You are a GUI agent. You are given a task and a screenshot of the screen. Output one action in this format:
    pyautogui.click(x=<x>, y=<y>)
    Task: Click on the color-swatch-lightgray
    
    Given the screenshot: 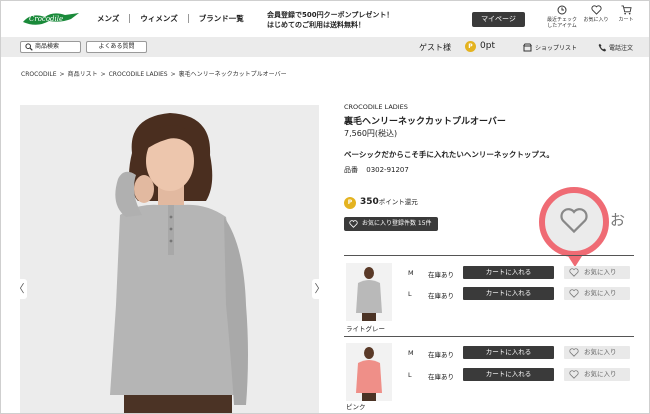 What is the action you would take?
    pyautogui.click(x=369, y=292)
    